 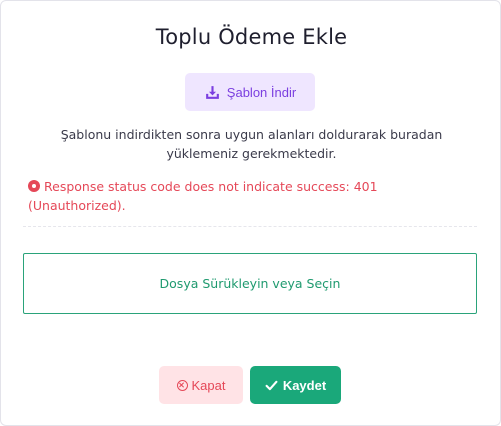 I want to click on file-dropzone: Dosya Sürükleyin veya Seçin, so click(x=250, y=283).